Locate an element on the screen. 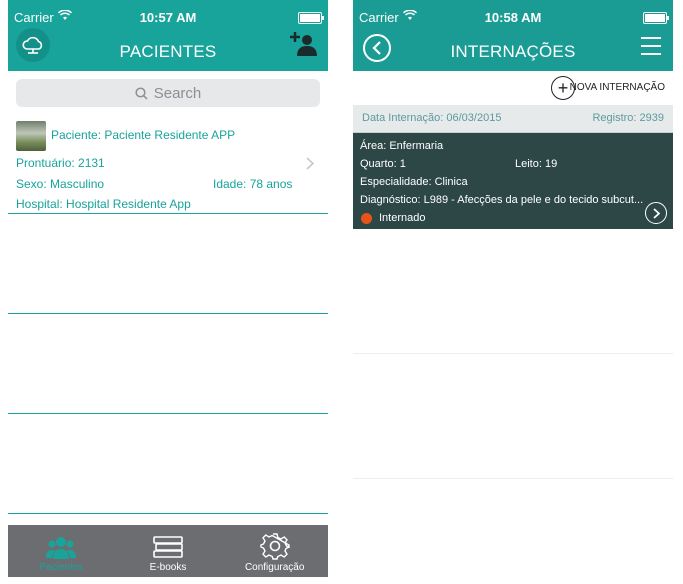  page-title: PACIENTES is located at coordinates (168, 51).